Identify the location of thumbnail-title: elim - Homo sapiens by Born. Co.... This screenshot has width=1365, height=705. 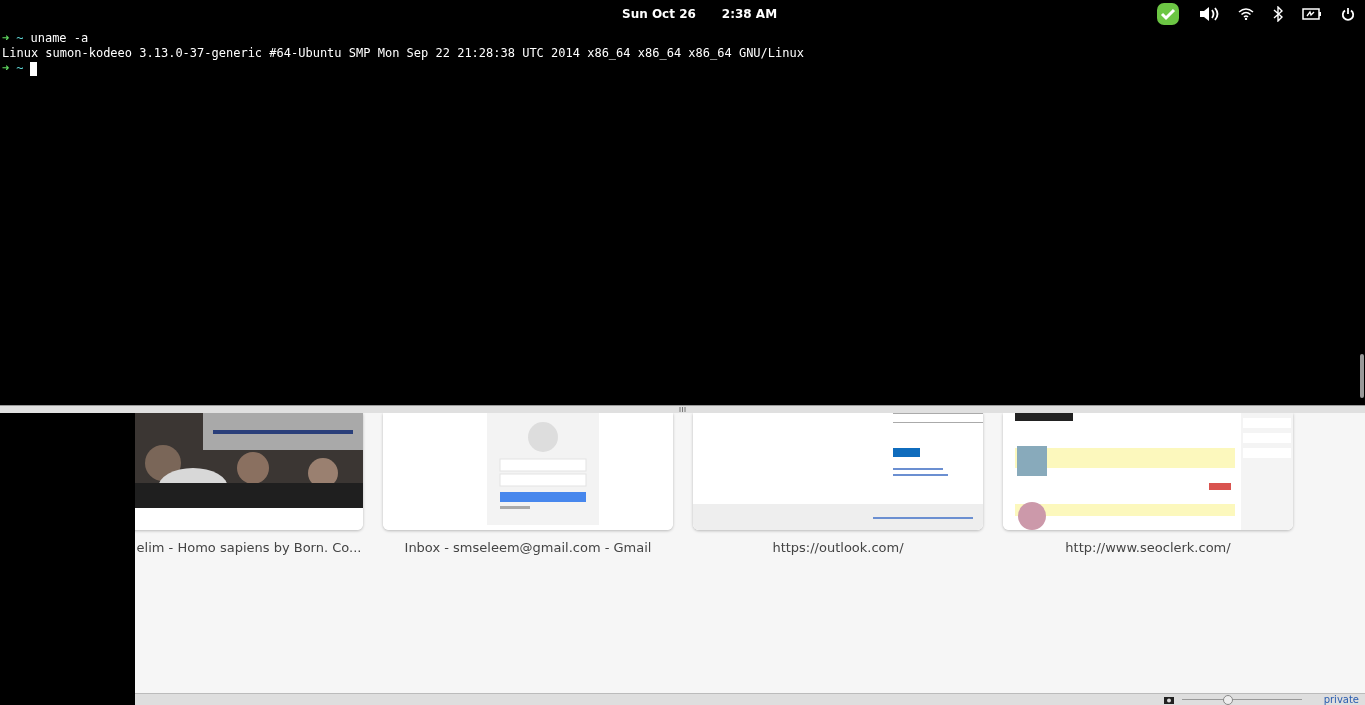
(249, 547).